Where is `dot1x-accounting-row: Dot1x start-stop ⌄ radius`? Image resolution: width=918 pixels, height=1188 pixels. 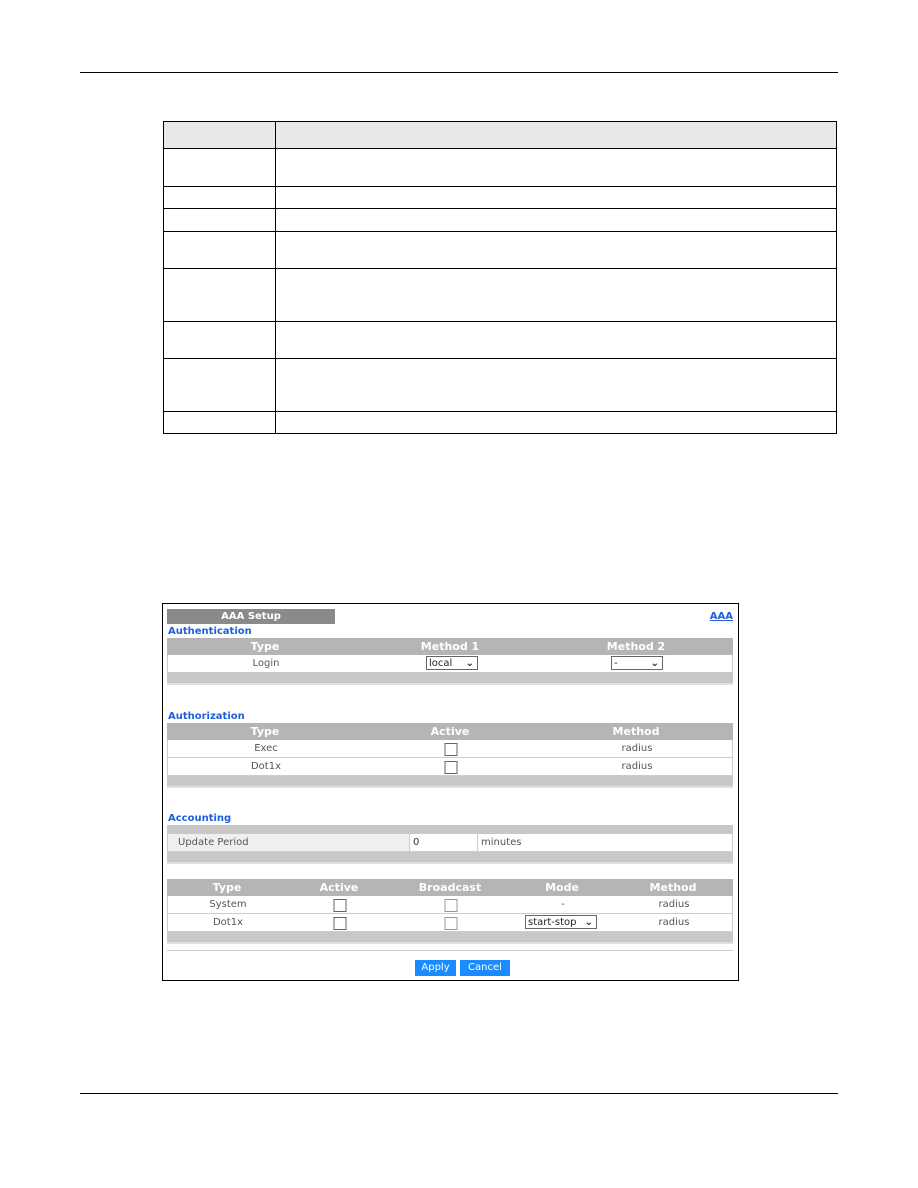
dot1x-accounting-row: Dot1x start-stop ⌄ radius is located at coordinates (450, 923).